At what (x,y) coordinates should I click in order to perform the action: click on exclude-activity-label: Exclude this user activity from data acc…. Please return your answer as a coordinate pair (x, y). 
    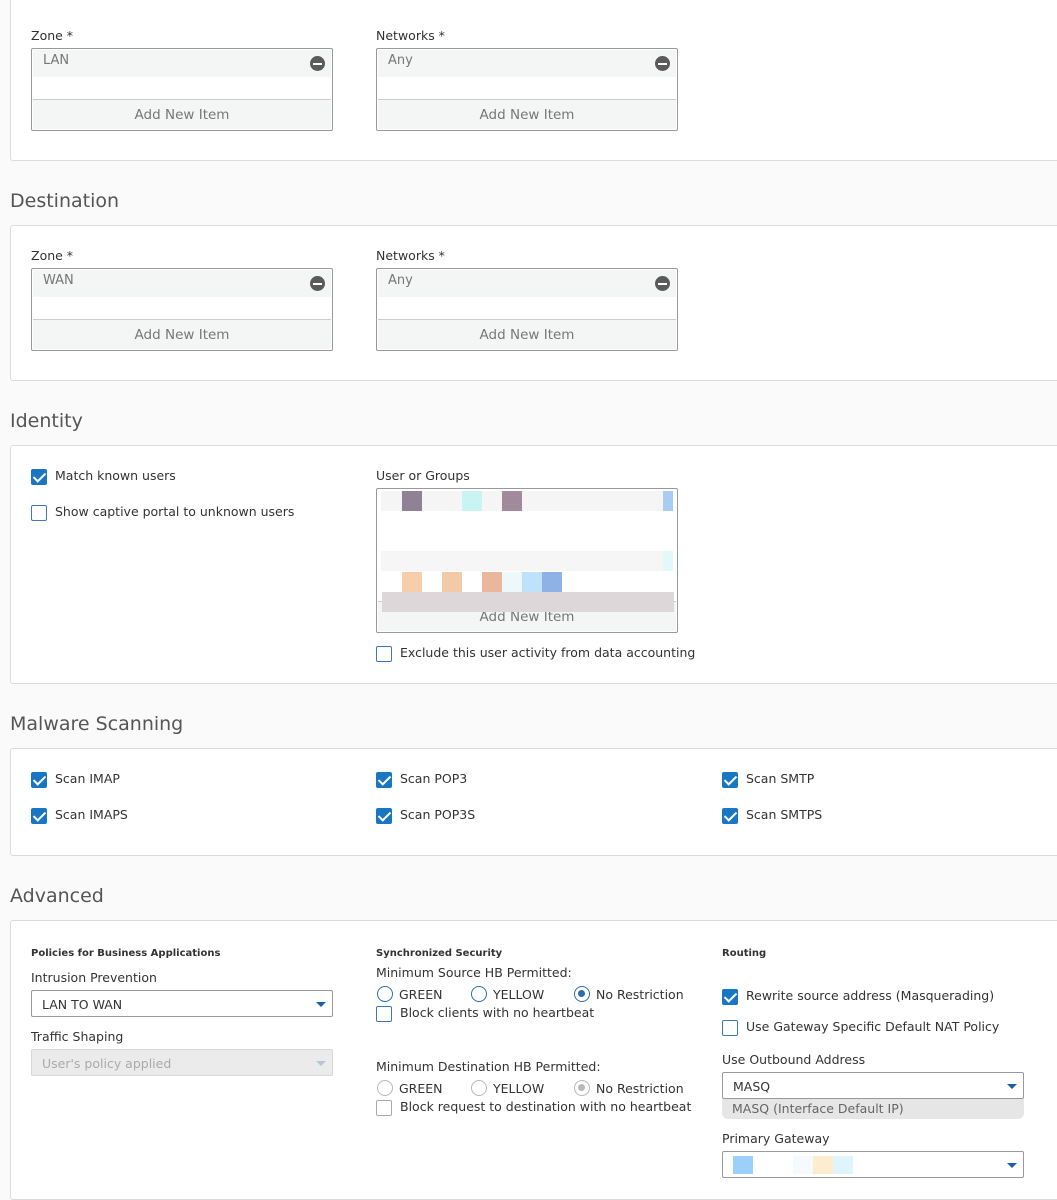
    Looking at the image, I should click on (548, 652).